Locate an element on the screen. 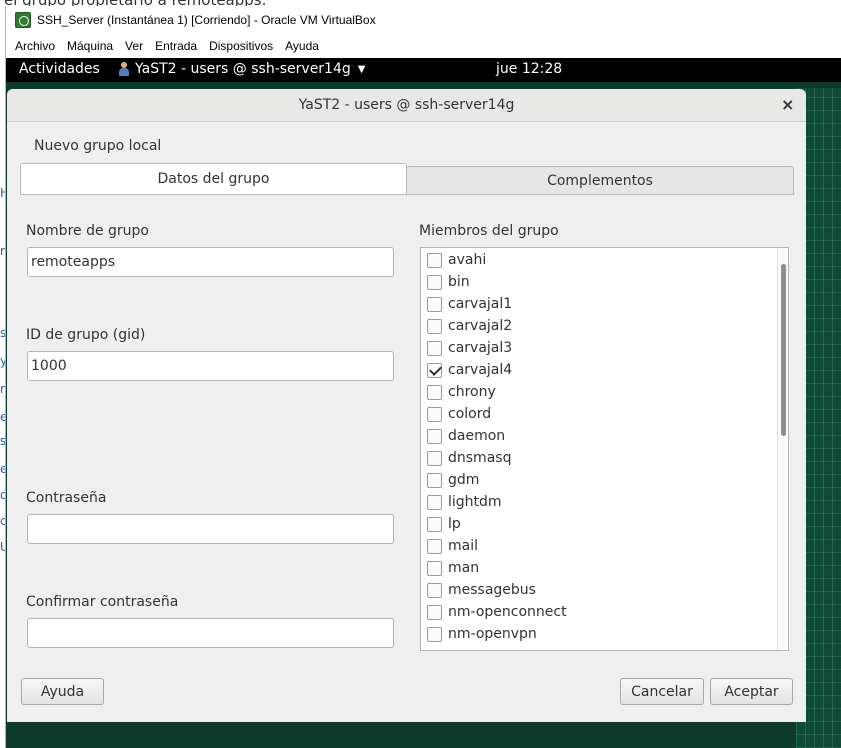 This screenshot has width=841, height=748. member-item: man is located at coordinates (598, 568).